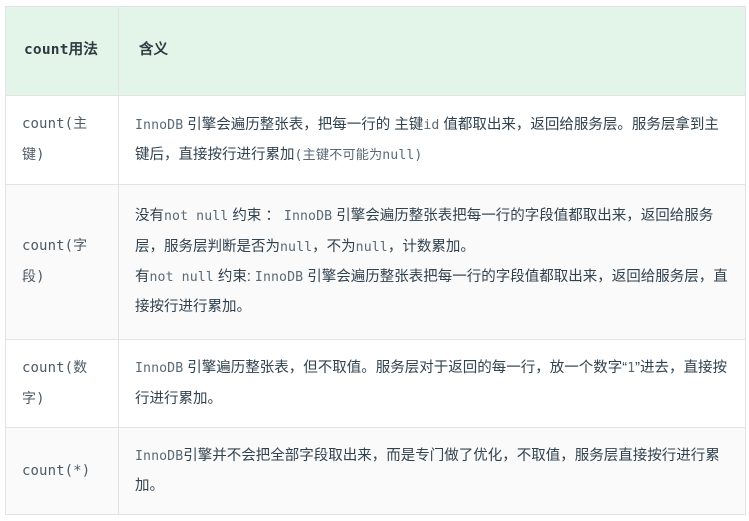 The width and height of the screenshot is (749, 521). I want to click on code-fragment: 1, so click(631, 369).